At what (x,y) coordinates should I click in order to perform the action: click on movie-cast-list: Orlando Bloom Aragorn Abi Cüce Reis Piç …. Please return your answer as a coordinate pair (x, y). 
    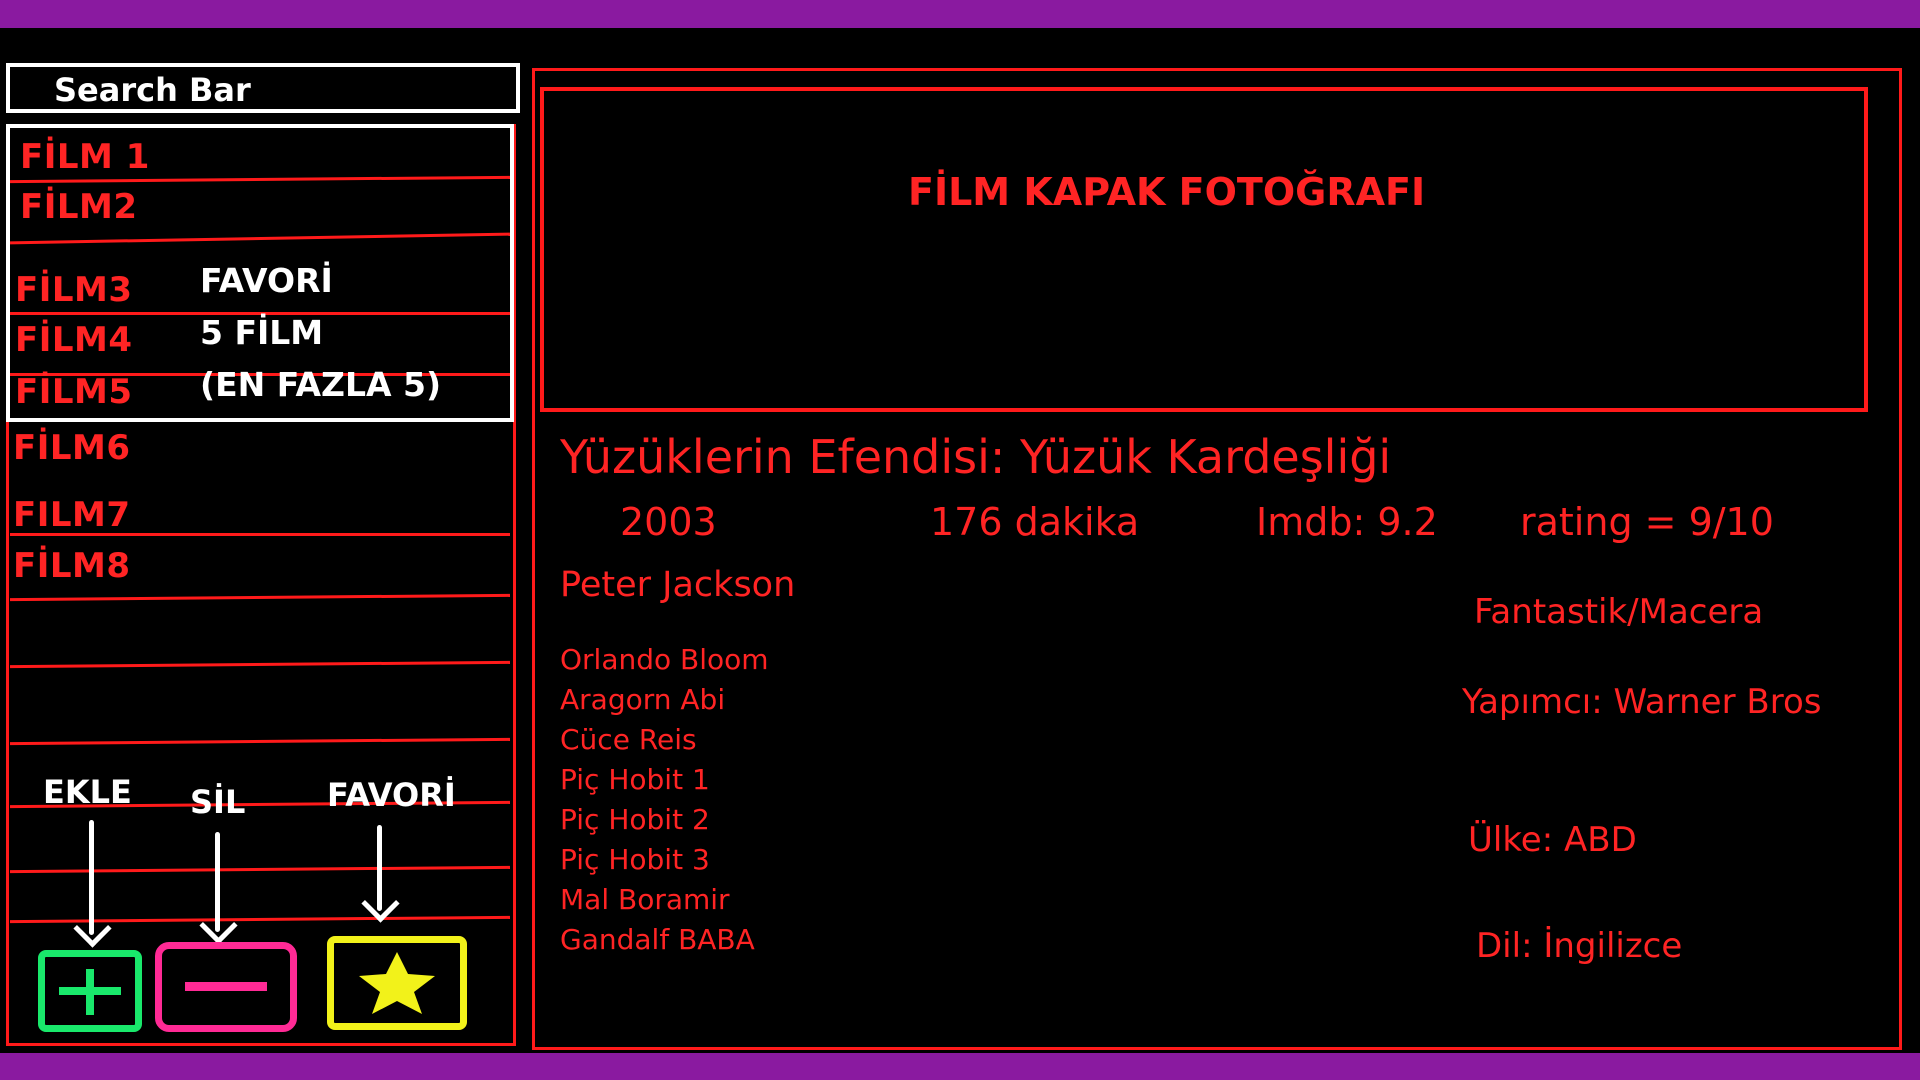
    Looking at the image, I should click on (664, 800).